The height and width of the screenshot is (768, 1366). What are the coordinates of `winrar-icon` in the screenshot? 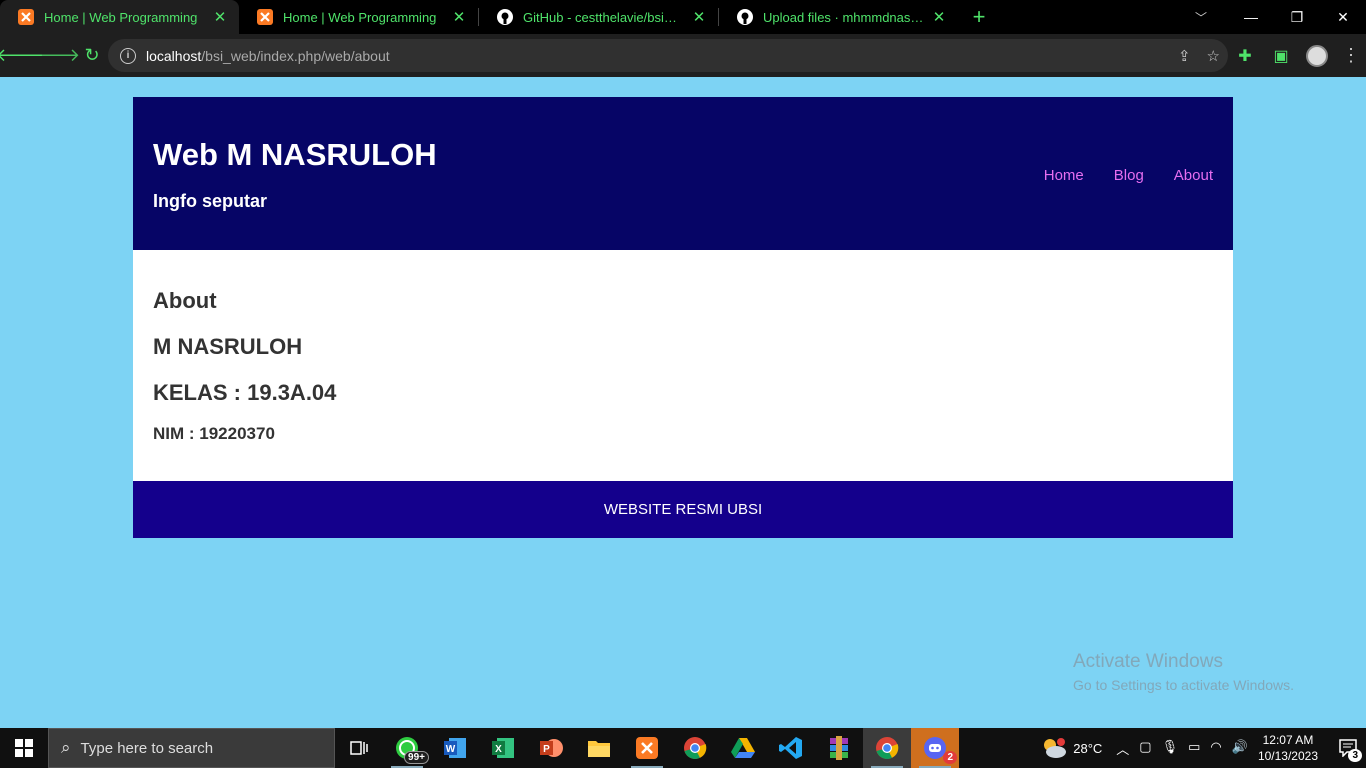 It's located at (839, 748).